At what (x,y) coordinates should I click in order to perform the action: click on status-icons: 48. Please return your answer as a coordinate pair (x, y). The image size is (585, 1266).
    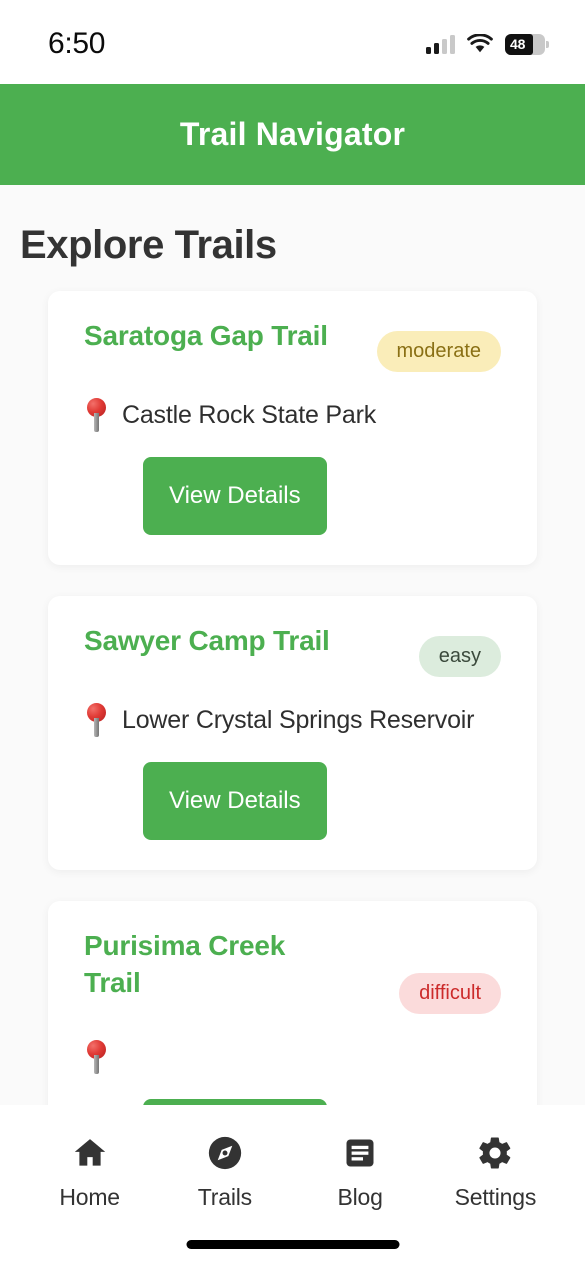
    Looking at the image, I should click on (487, 42).